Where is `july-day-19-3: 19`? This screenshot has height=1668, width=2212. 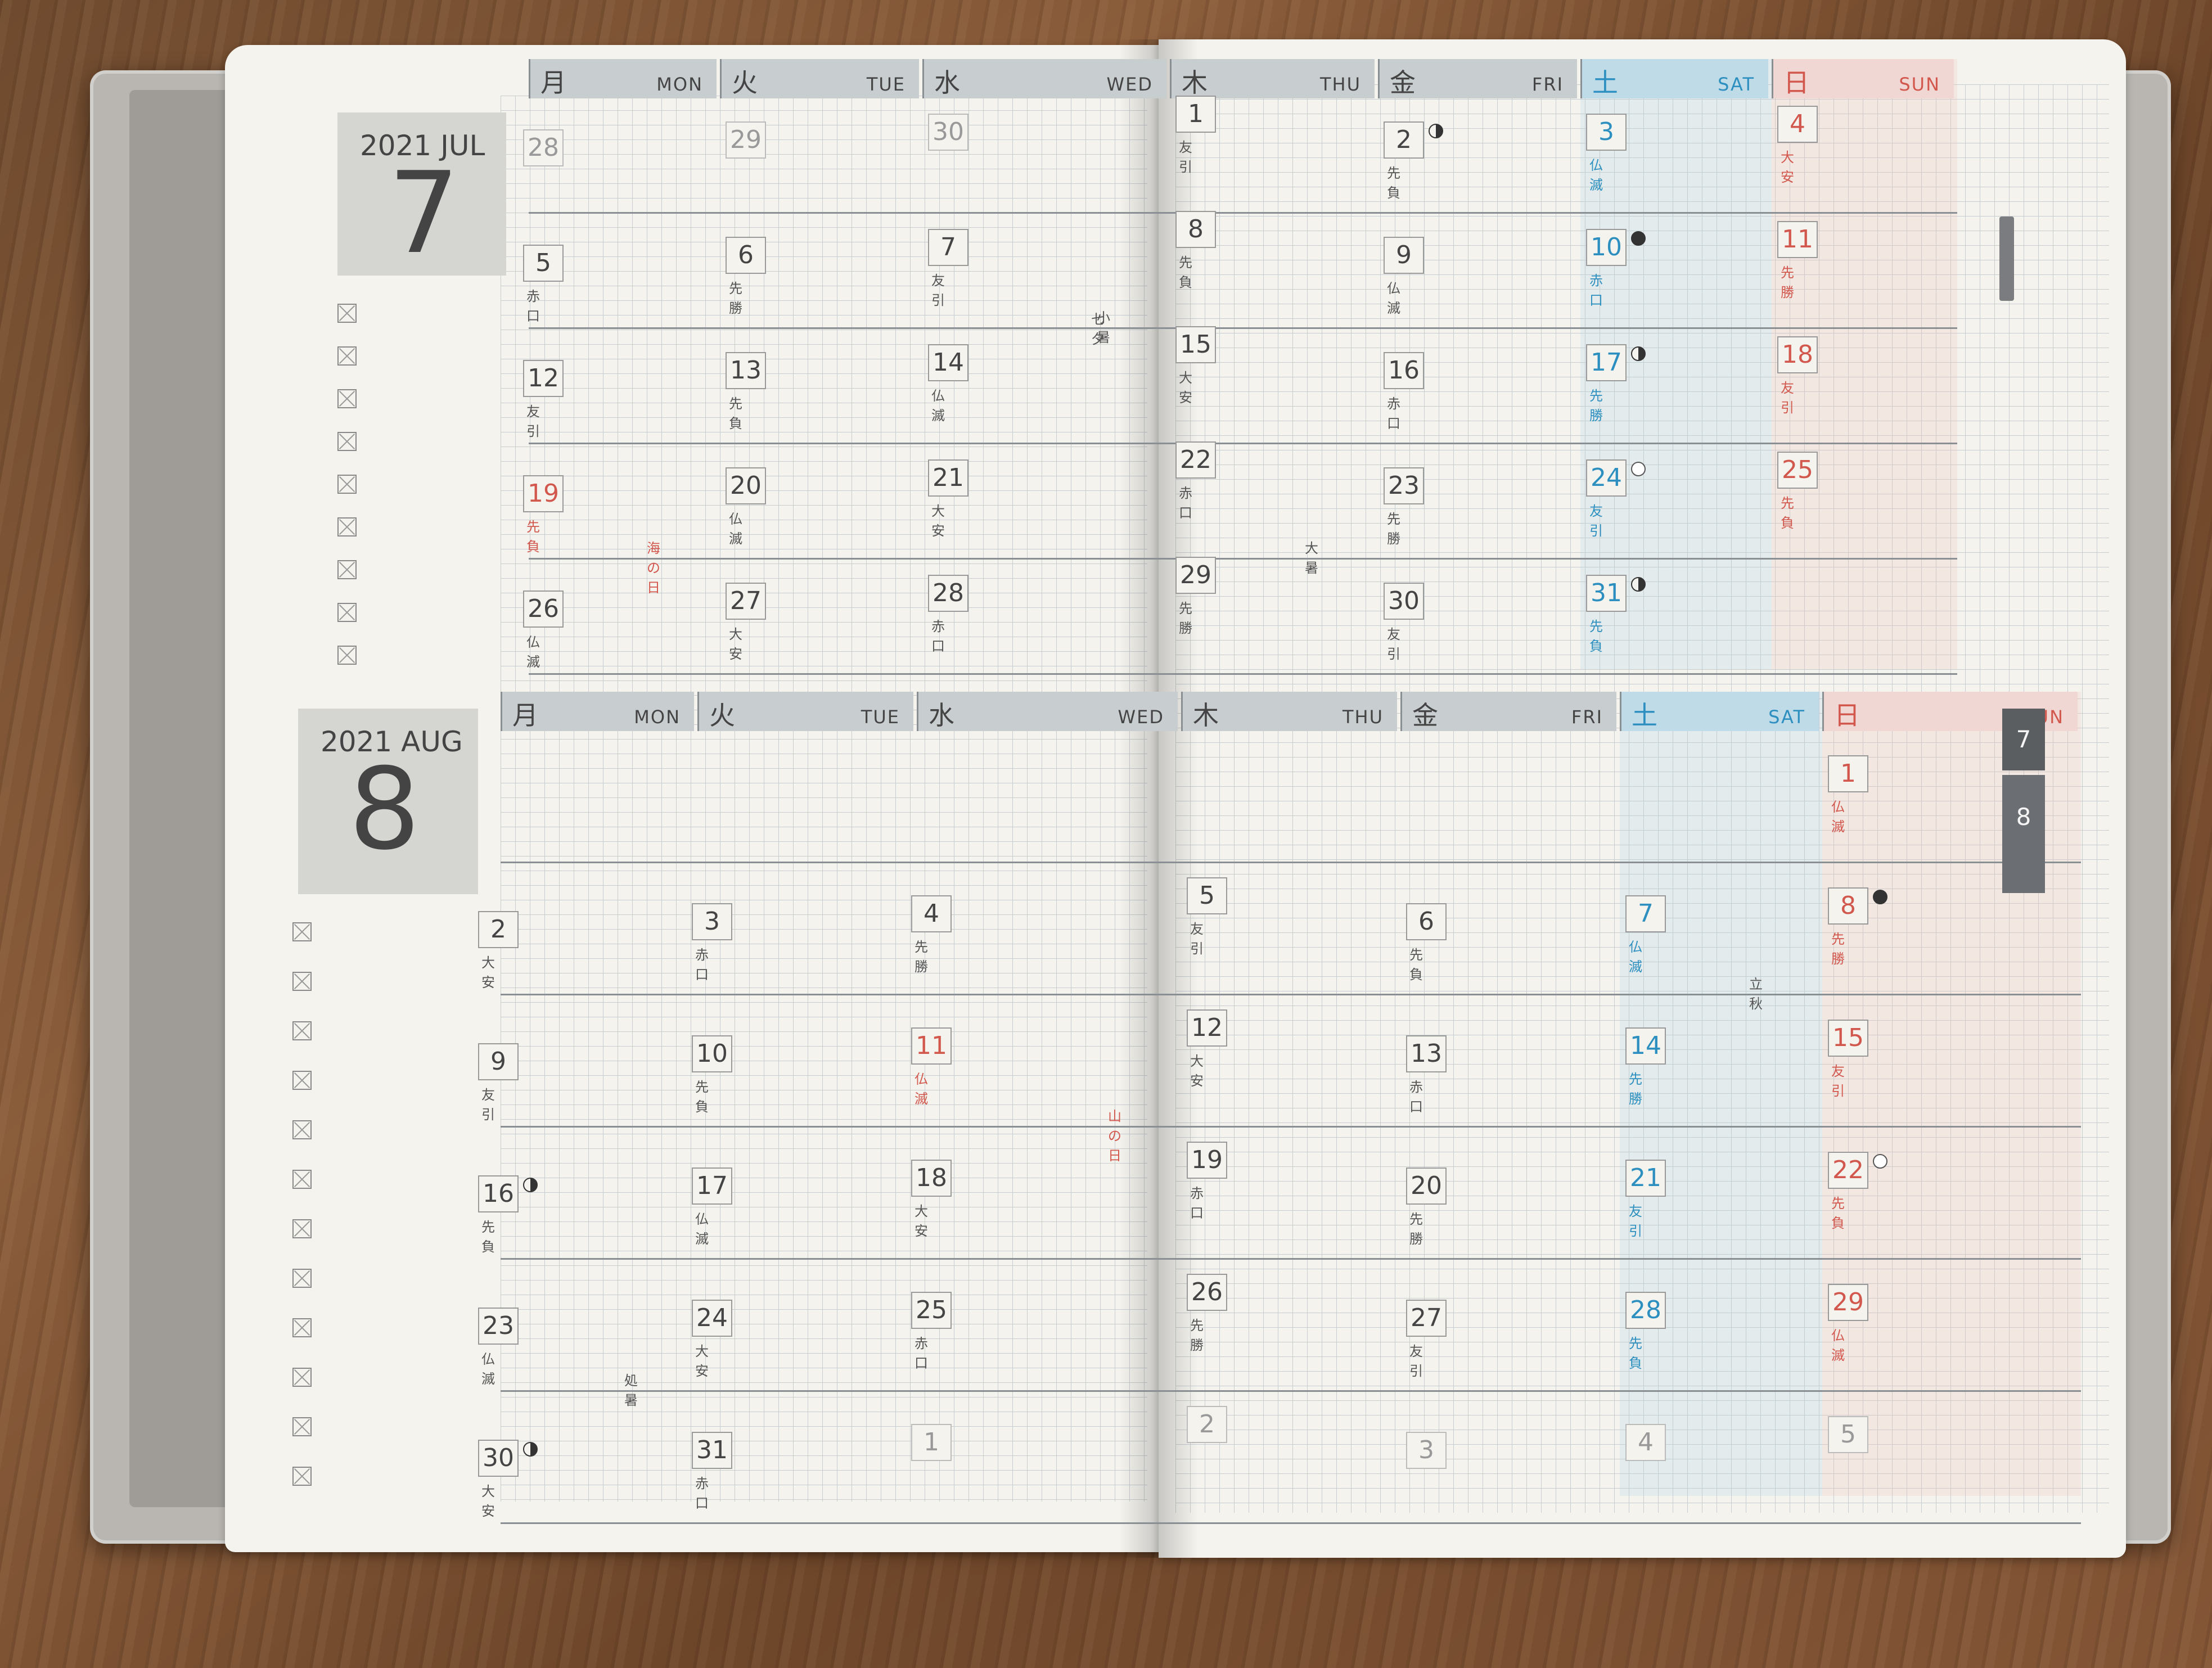 july-day-19-3: 19 is located at coordinates (543, 493).